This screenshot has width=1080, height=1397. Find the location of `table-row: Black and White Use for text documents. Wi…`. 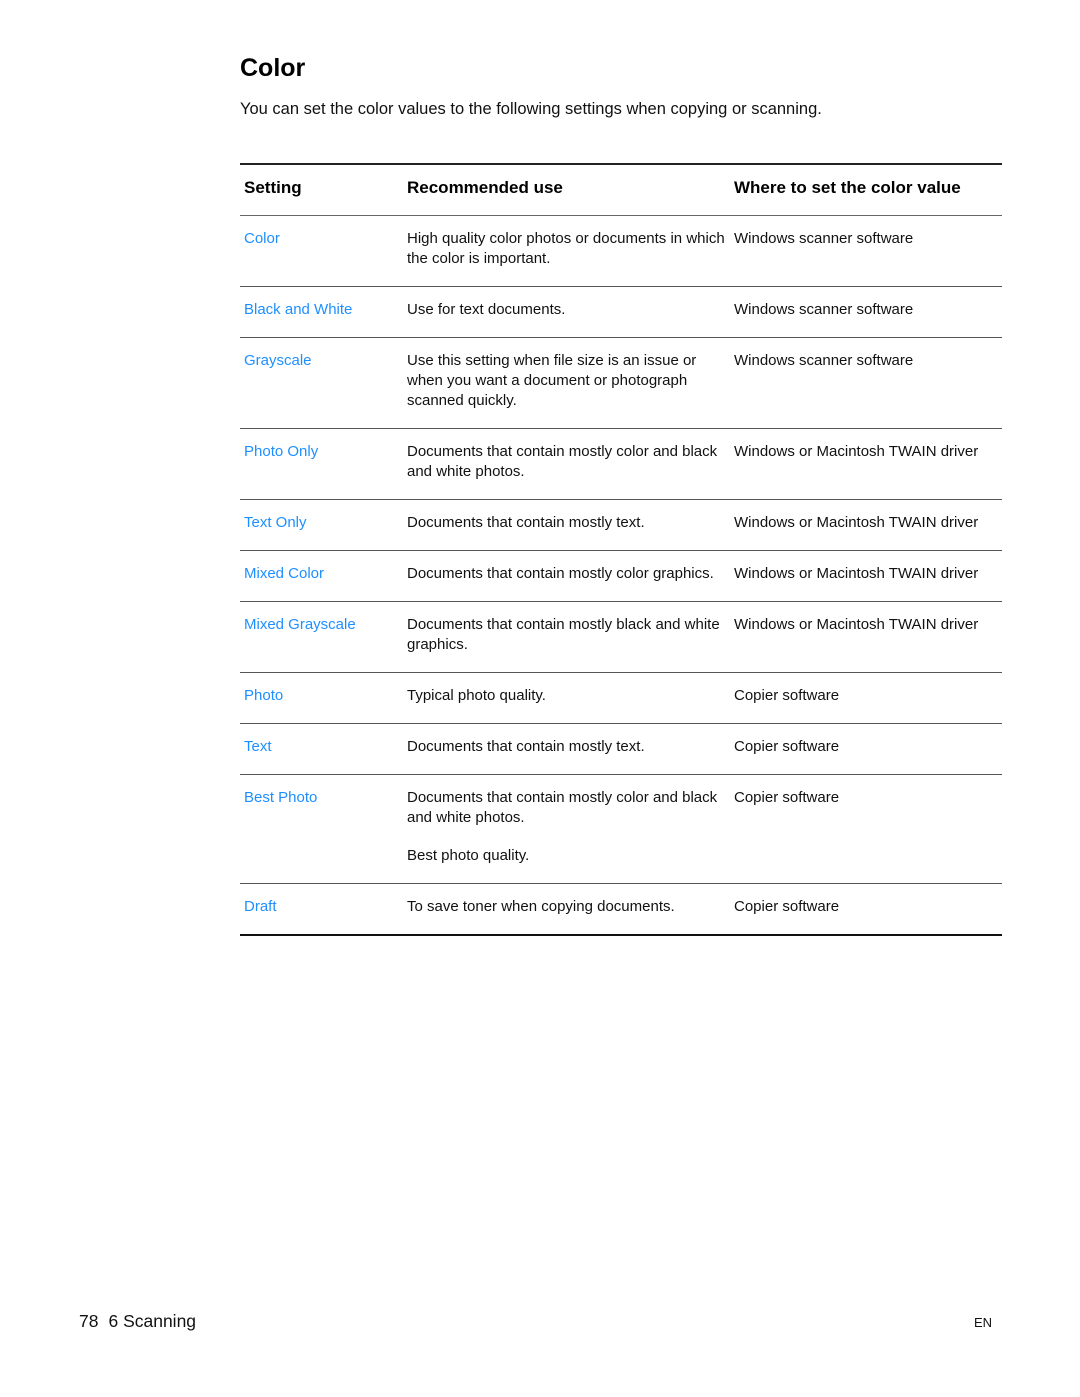

table-row: Black and White Use for text documents. Wi… is located at coordinates (621, 312).